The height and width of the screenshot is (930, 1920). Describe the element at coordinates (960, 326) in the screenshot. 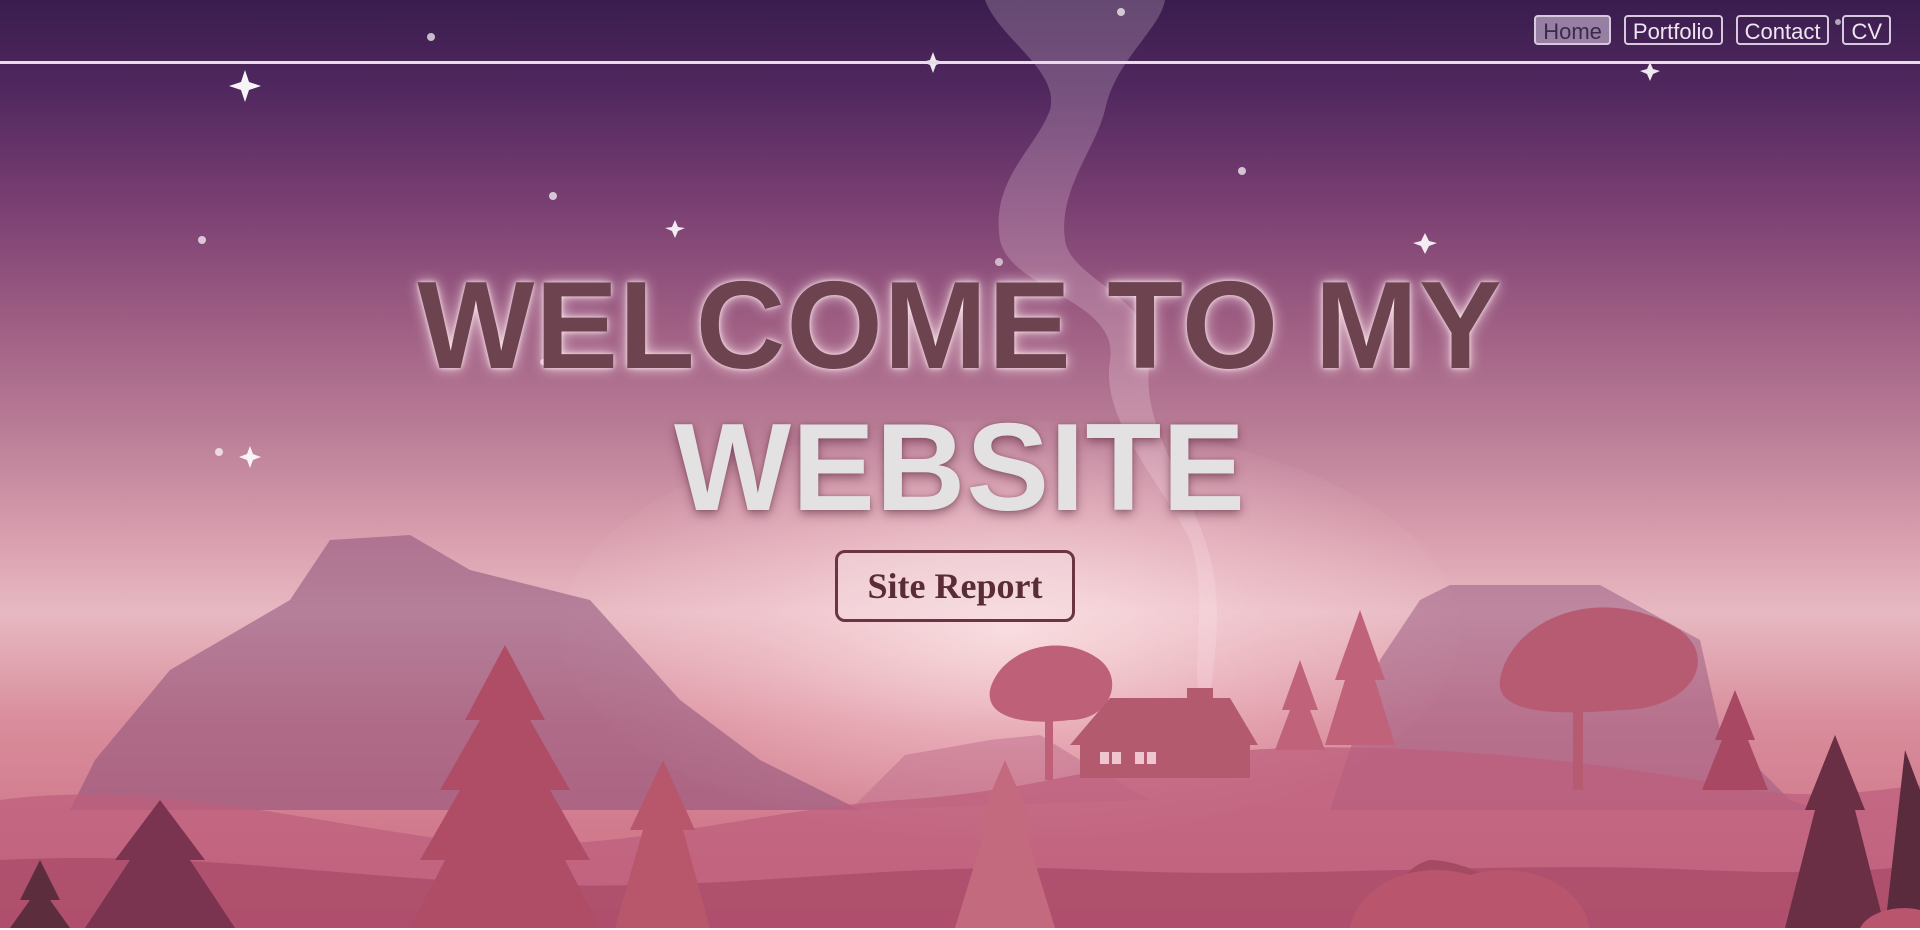

I see `hero-title-line1: WELCOME TO MY` at that location.